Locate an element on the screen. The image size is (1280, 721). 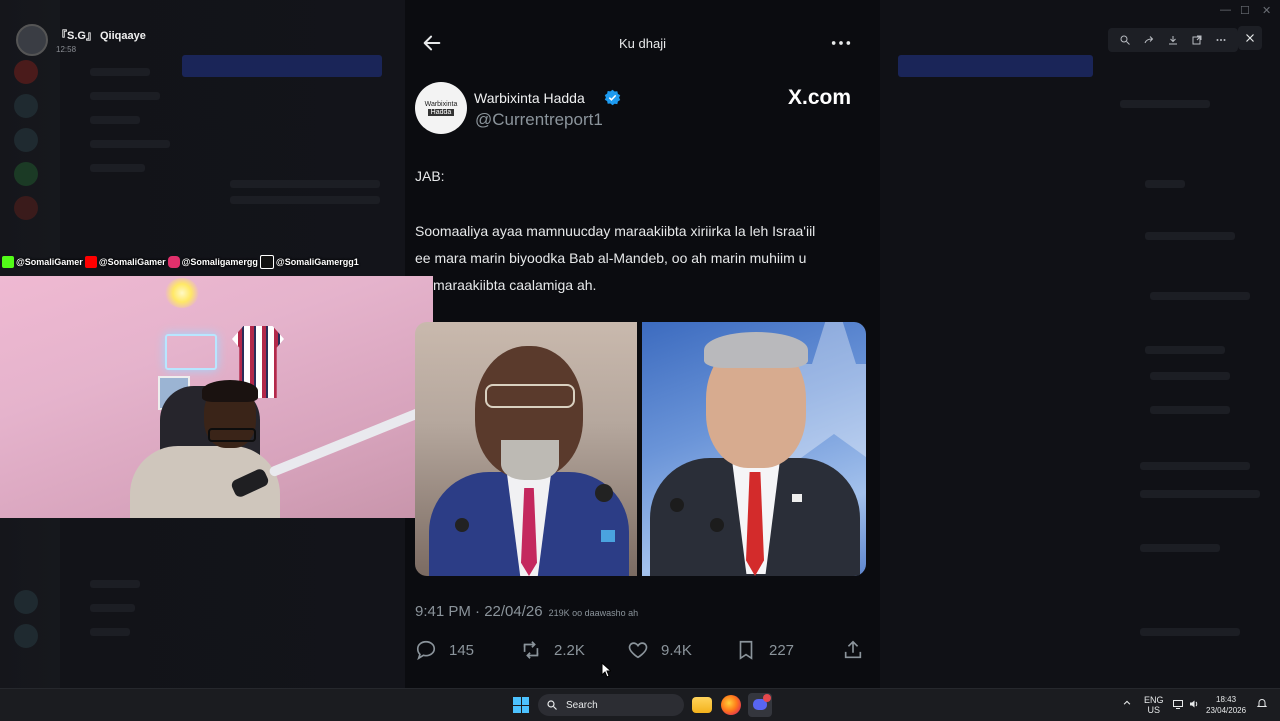
discord-taskbar-button is located at coordinates (760, 705).